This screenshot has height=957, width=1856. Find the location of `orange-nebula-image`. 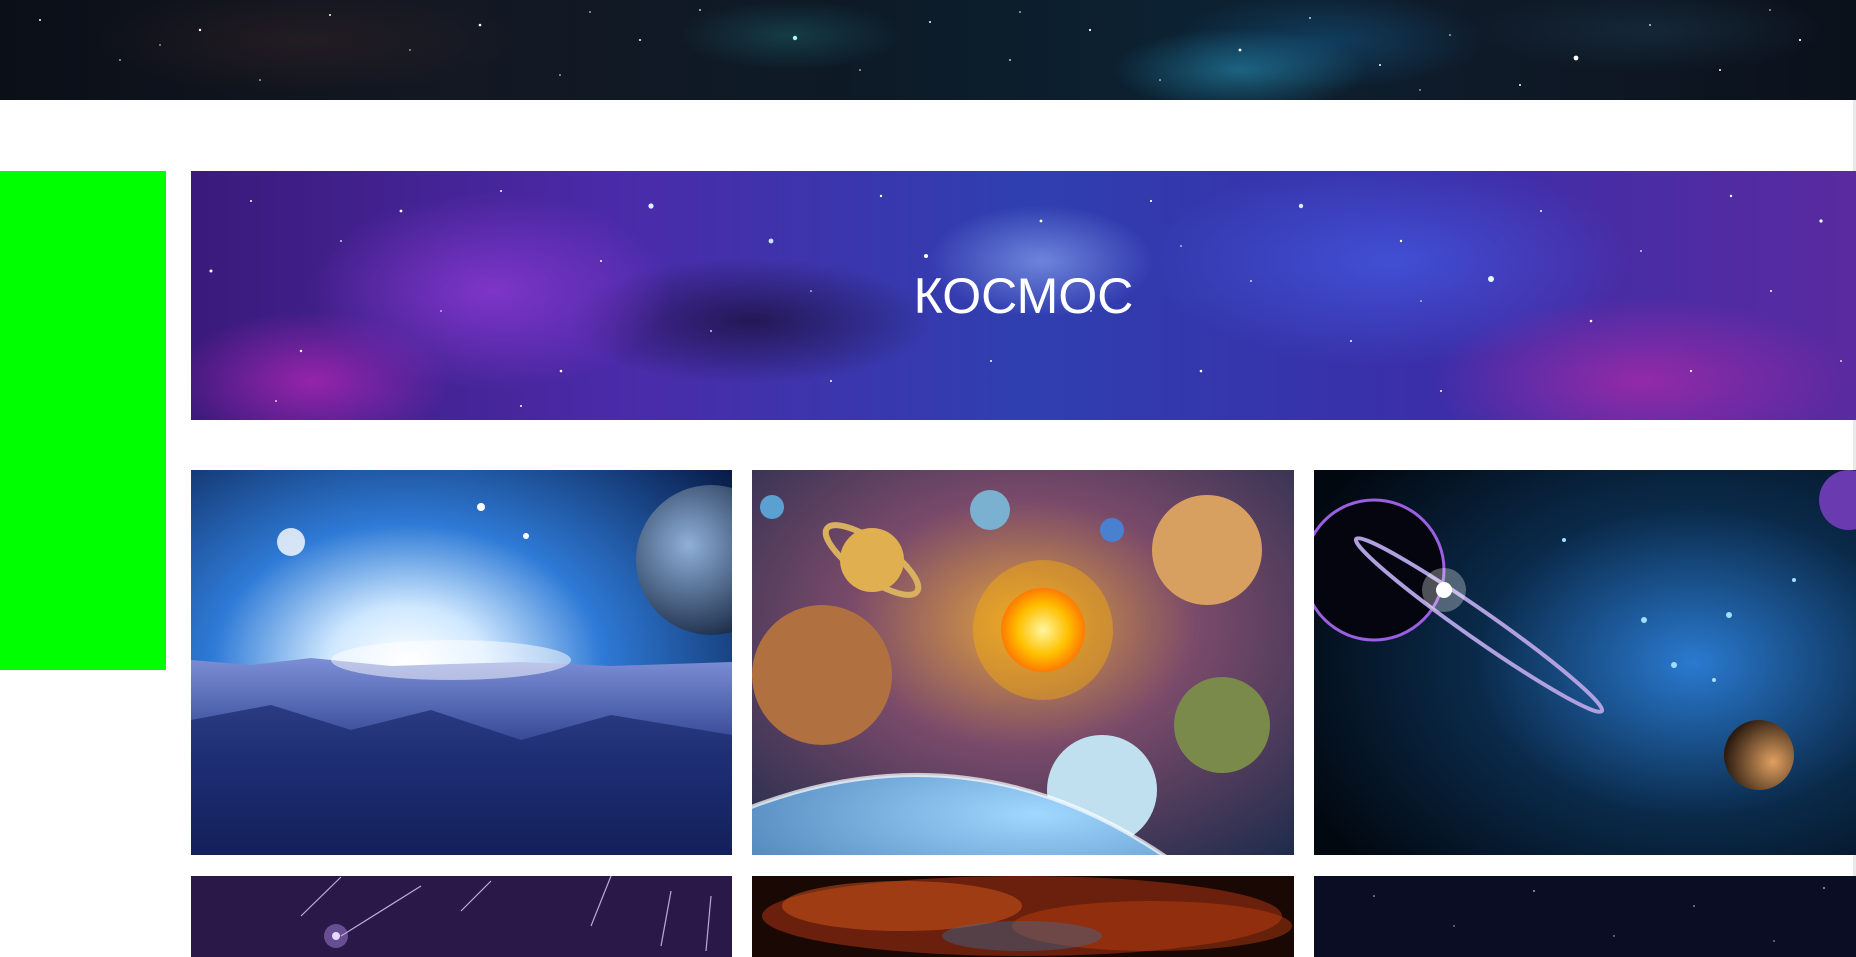

orange-nebula-image is located at coordinates (1023, 916).